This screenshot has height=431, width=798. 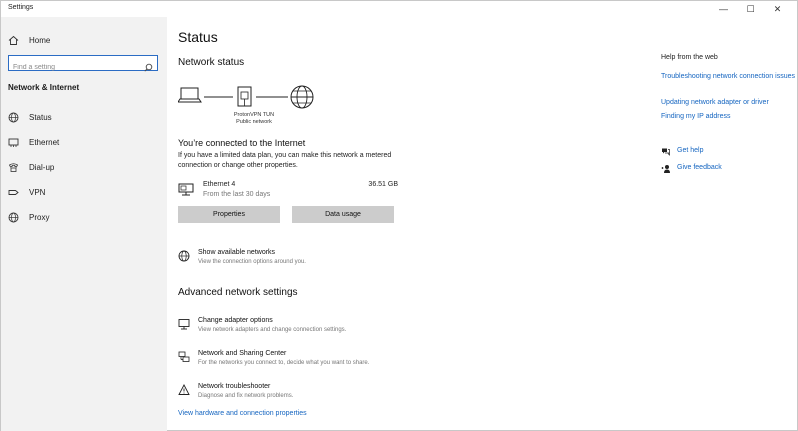 What do you see at coordinates (254, 122) in the screenshot?
I see `network-type: Public network` at bounding box center [254, 122].